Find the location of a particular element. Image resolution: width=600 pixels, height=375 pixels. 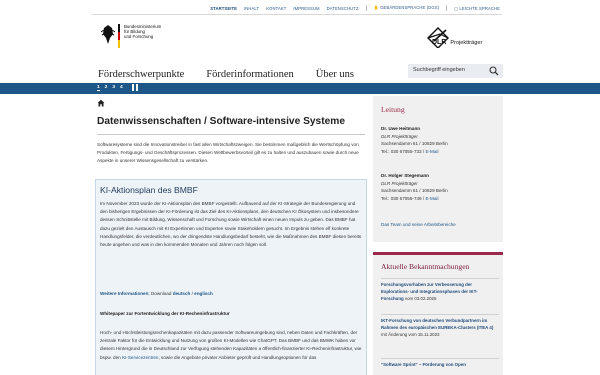

nav-link-label: LEICHTE SPRACHE is located at coordinates (479, 8).